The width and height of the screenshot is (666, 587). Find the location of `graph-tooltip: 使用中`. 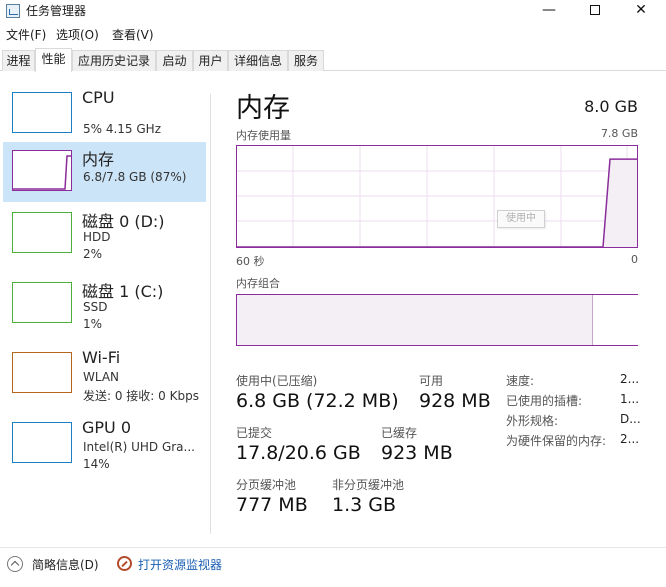

graph-tooltip: 使用中 is located at coordinates (521, 219).